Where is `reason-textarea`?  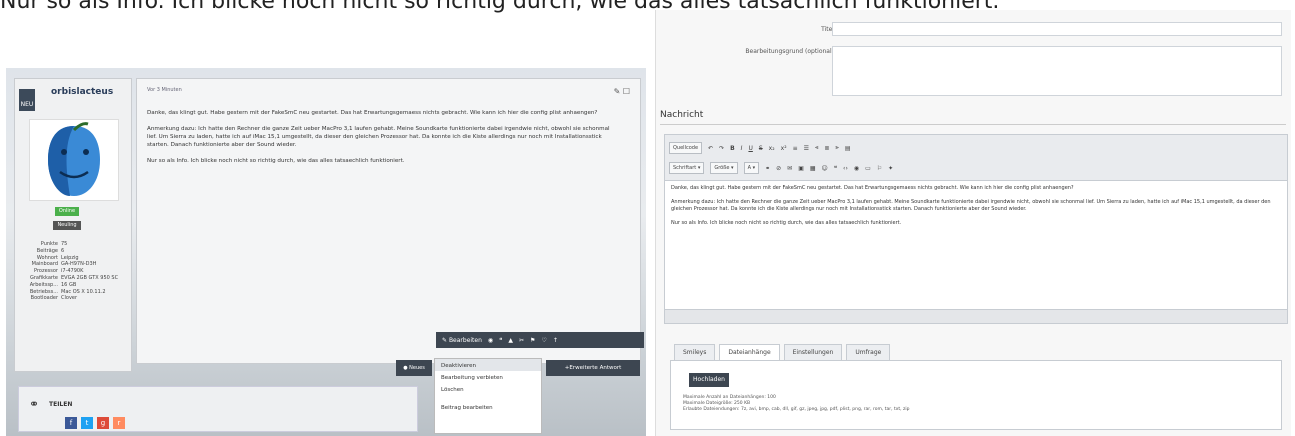 reason-textarea is located at coordinates (1057, 71).